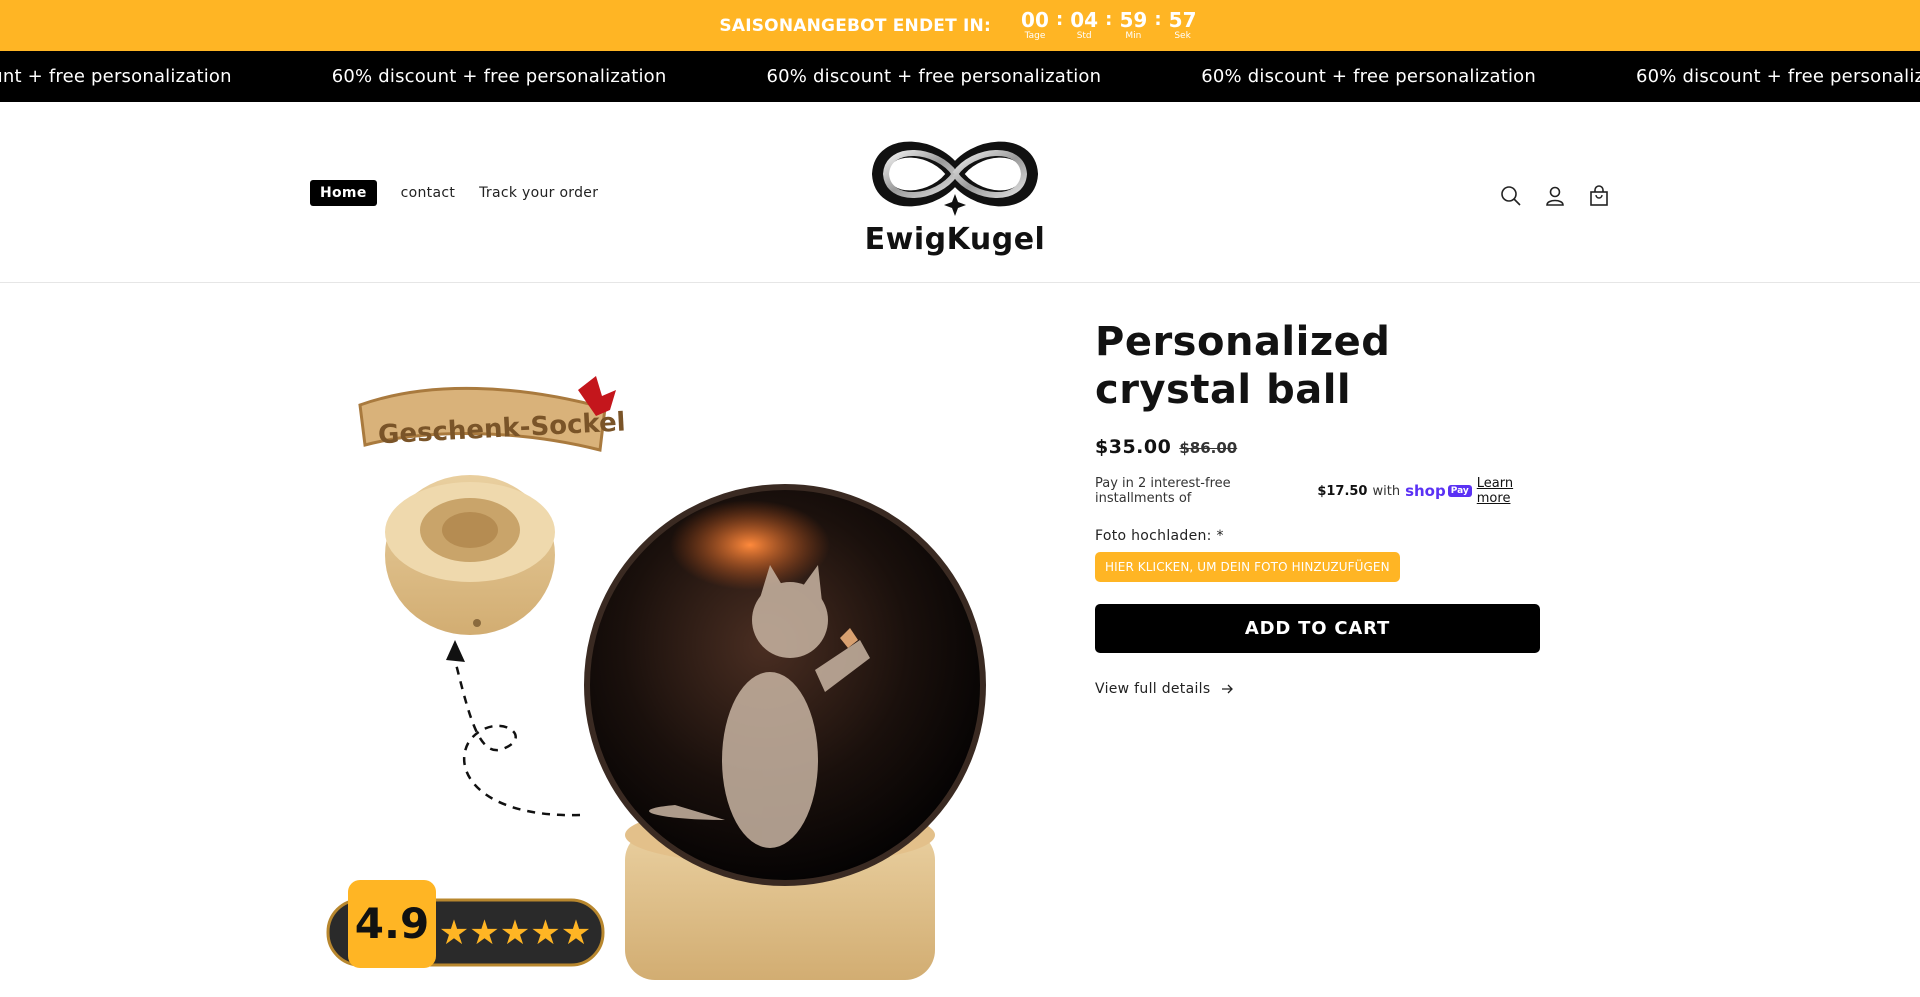 Image resolution: width=1920 pixels, height=997 pixels. What do you see at coordinates (955, 239) in the screenshot?
I see `logo-text: EwigKugel` at bounding box center [955, 239].